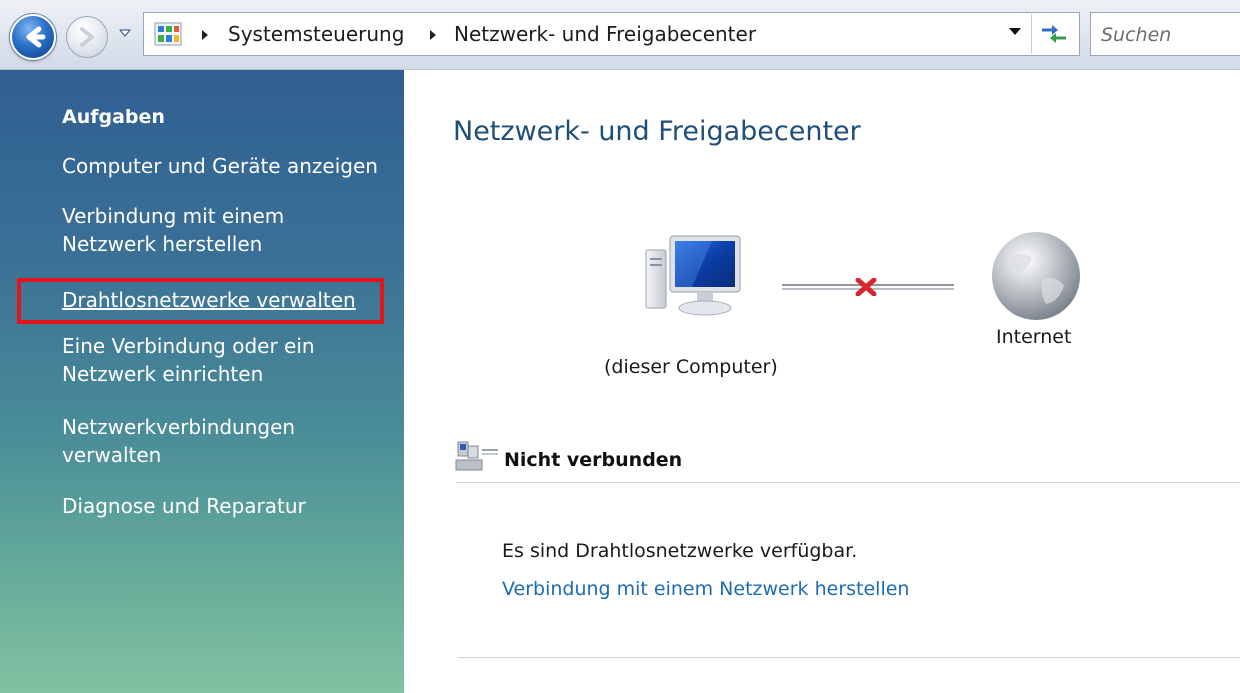  I want to click on sidebar-link-label: Netzwerk einrichten, so click(163, 374).